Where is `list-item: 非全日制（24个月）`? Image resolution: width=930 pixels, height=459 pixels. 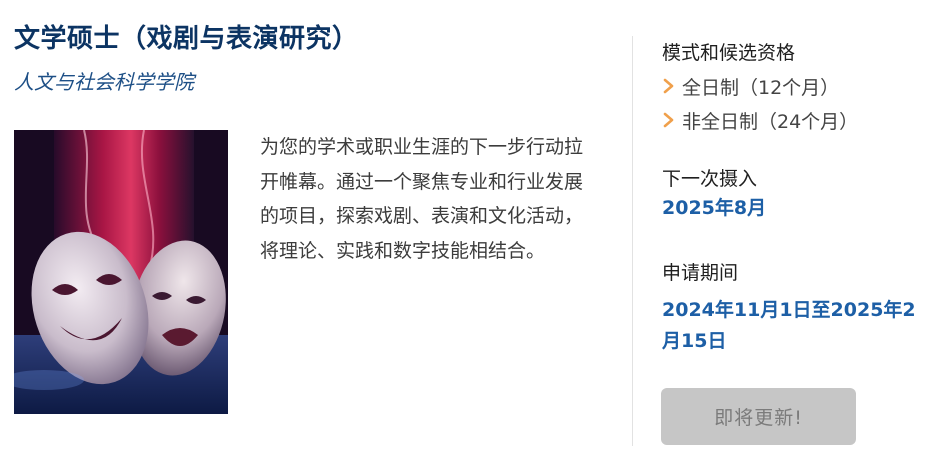 list-item: 非全日制（24个月） is located at coordinates (760, 120).